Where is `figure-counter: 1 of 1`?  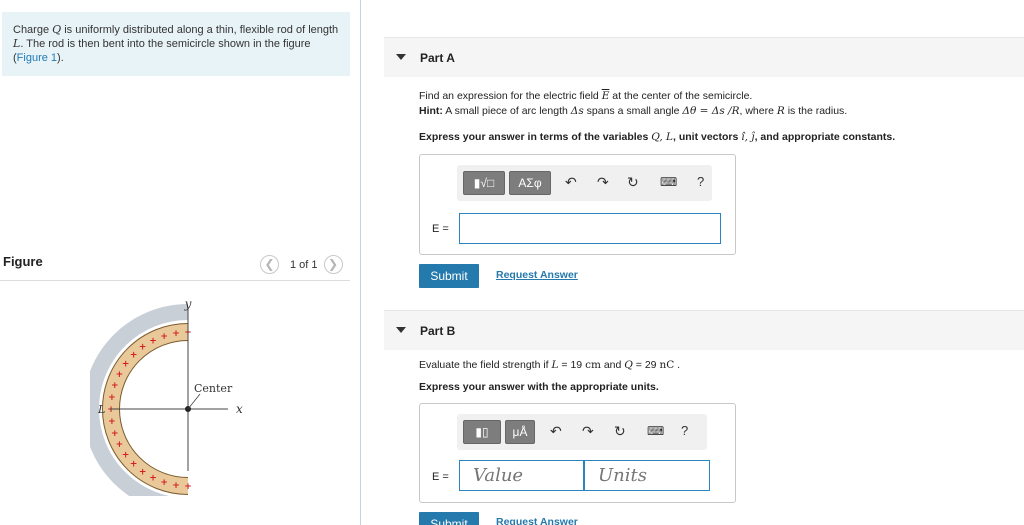
figure-counter: 1 of 1 is located at coordinates (304, 264).